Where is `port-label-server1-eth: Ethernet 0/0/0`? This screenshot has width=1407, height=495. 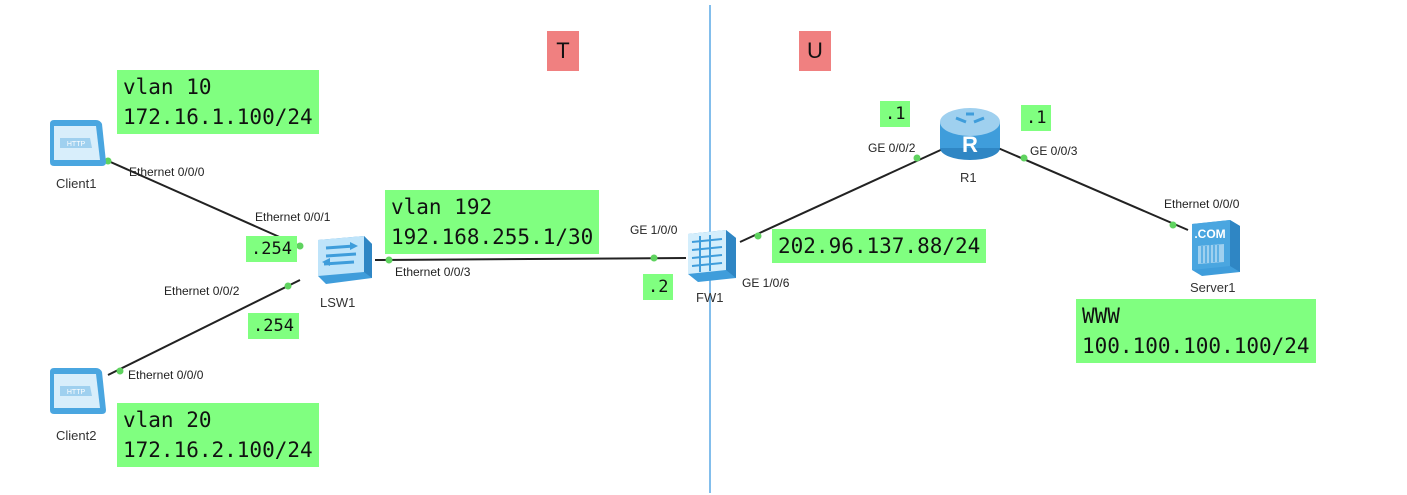
port-label-server1-eth: Ethernet 0/0/0 is located at coordinates (1202, 204).